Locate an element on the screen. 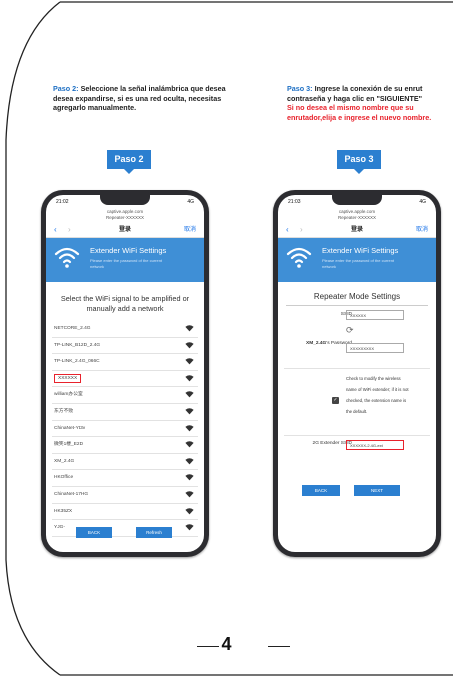  network-list-item: TP-LINK_B12D_2.4G is located at coordinates (125, 346).